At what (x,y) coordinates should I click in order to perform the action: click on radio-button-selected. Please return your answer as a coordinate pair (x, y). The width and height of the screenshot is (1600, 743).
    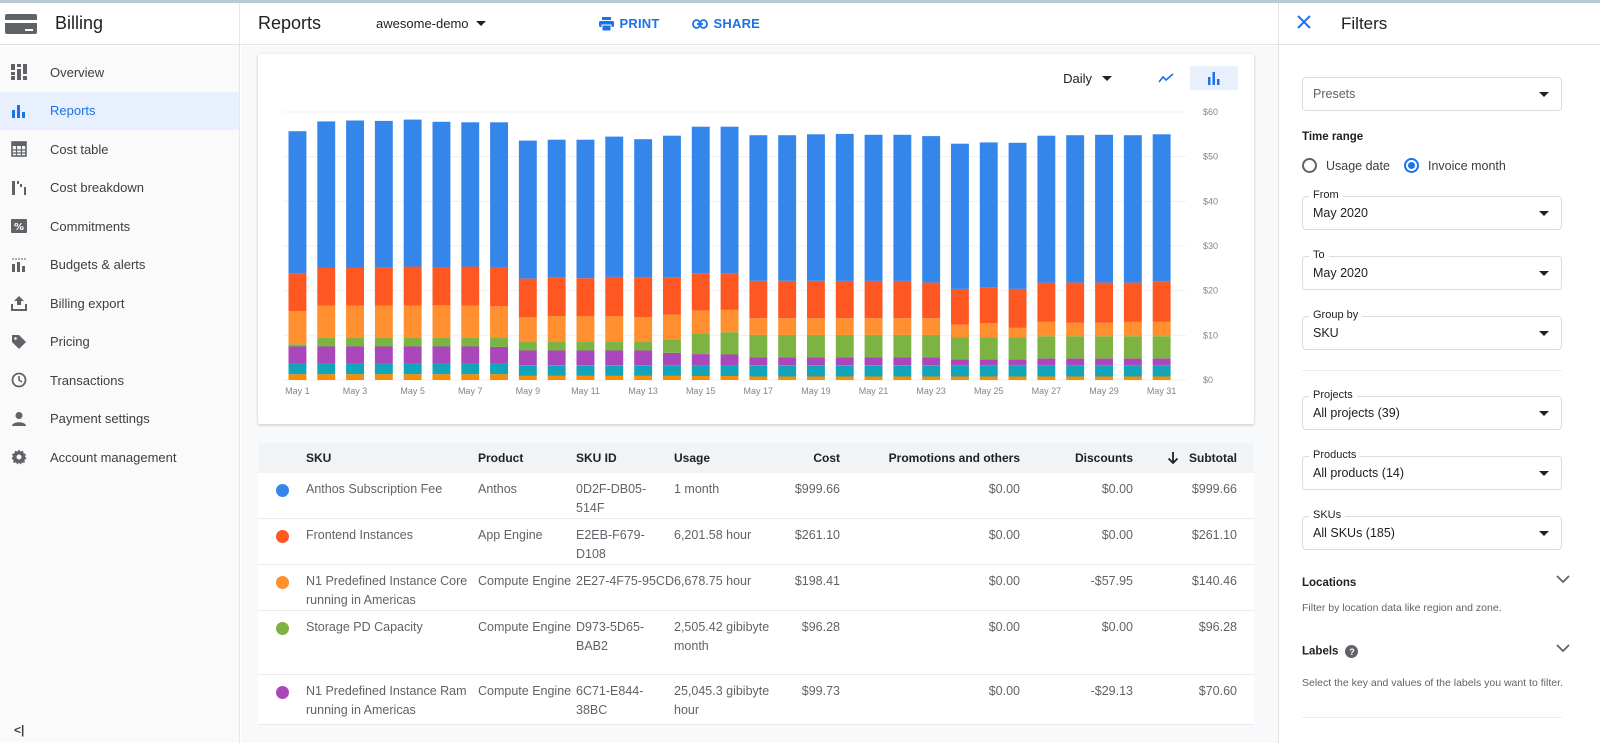
    Looking at the image, I should click on (1411, 165).